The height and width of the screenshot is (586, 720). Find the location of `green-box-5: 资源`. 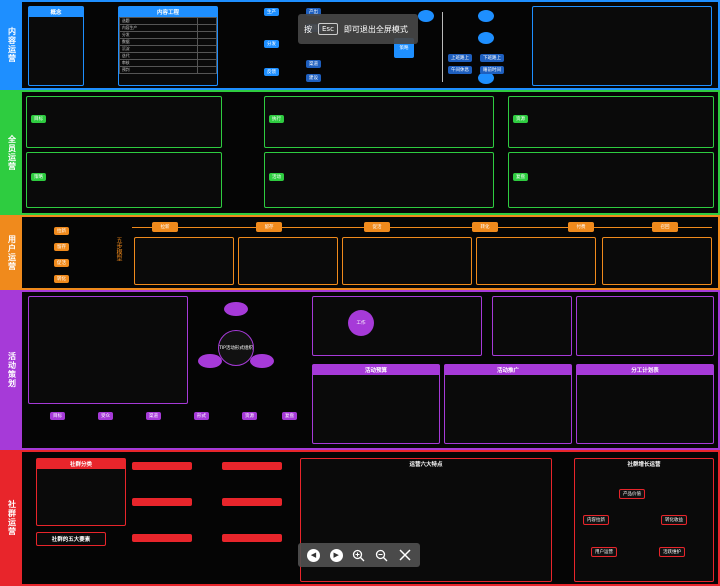

green-box-5: 资源 is located at coordinates (611, 122).